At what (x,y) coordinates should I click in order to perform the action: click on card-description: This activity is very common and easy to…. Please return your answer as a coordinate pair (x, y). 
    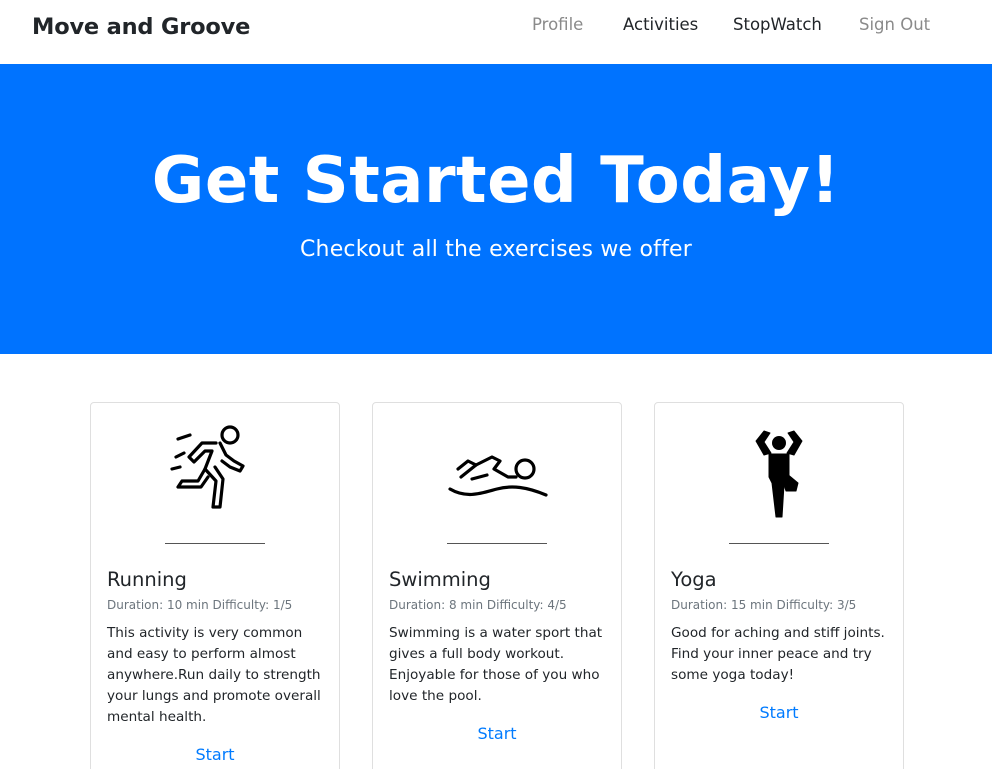
    Looking at the image, I should click on (214, 675).